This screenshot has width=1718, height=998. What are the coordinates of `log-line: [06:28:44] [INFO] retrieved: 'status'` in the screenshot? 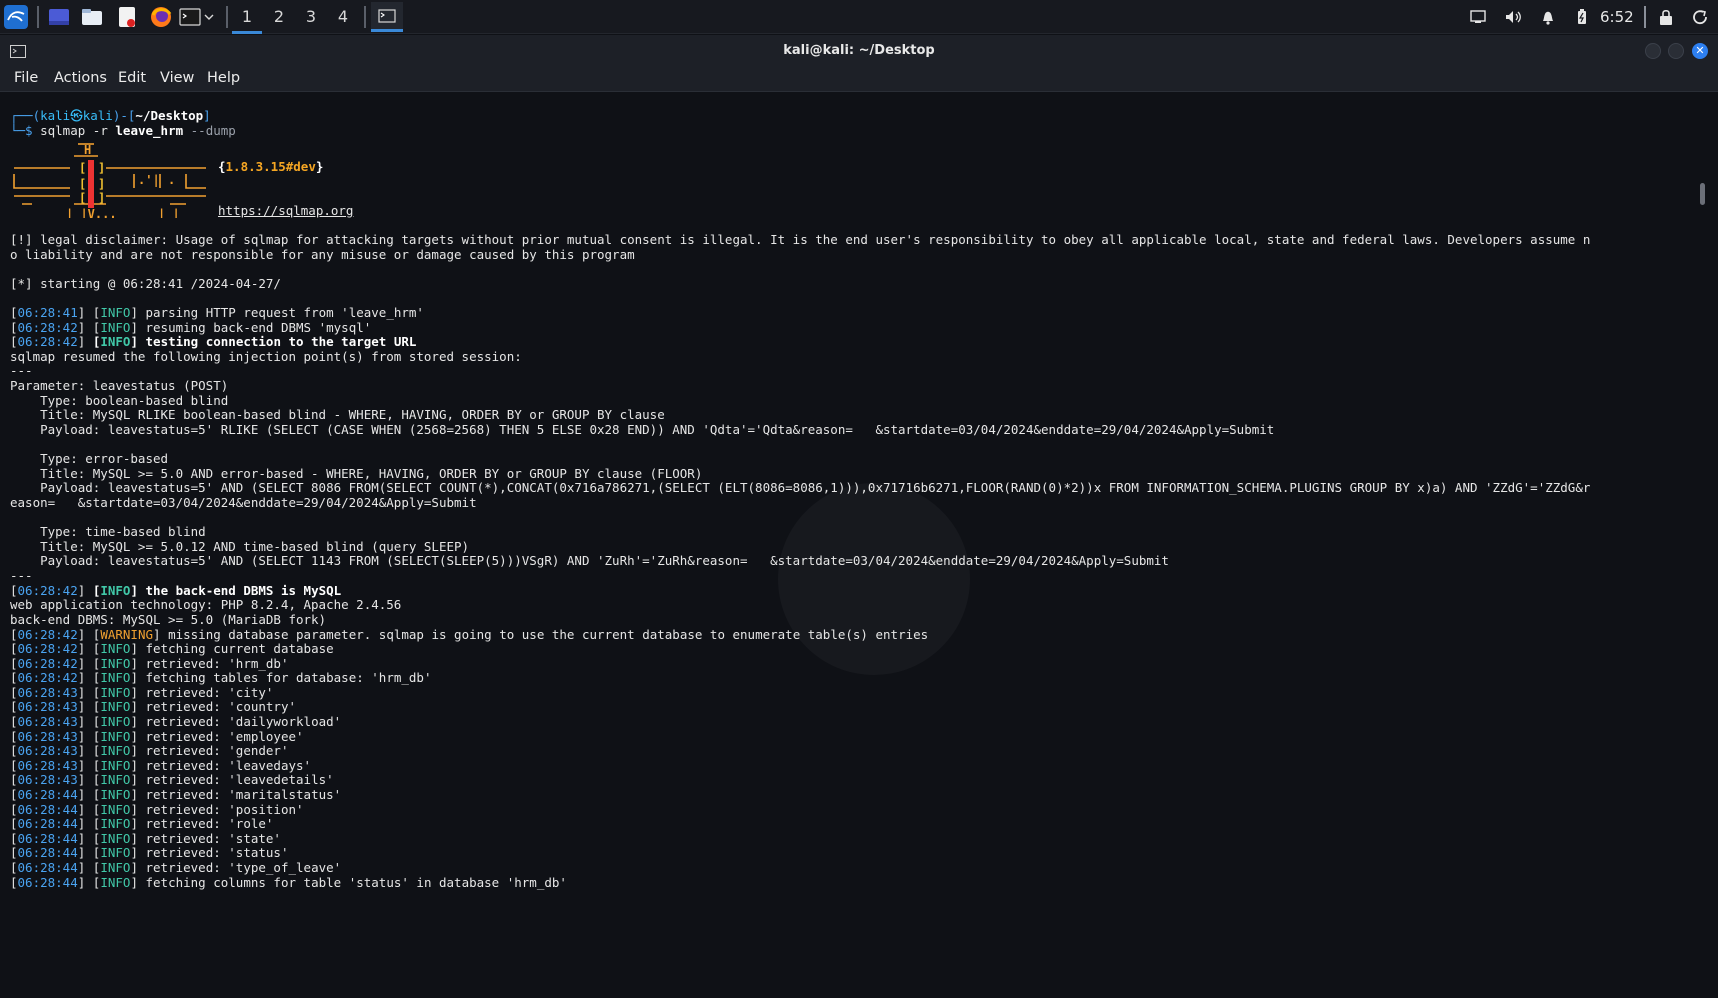 It's located at (149, 853).